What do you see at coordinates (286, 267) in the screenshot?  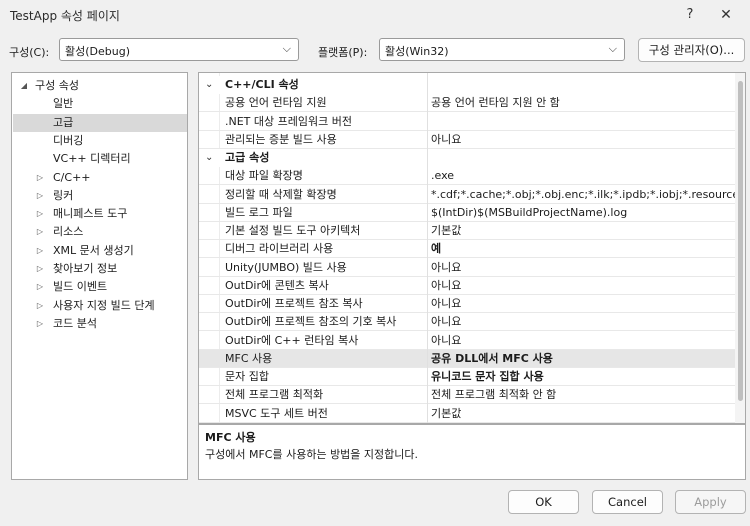 I see `property-name: Unity(JUMBO) 빌드 사용` at bounding box center [286, 267].